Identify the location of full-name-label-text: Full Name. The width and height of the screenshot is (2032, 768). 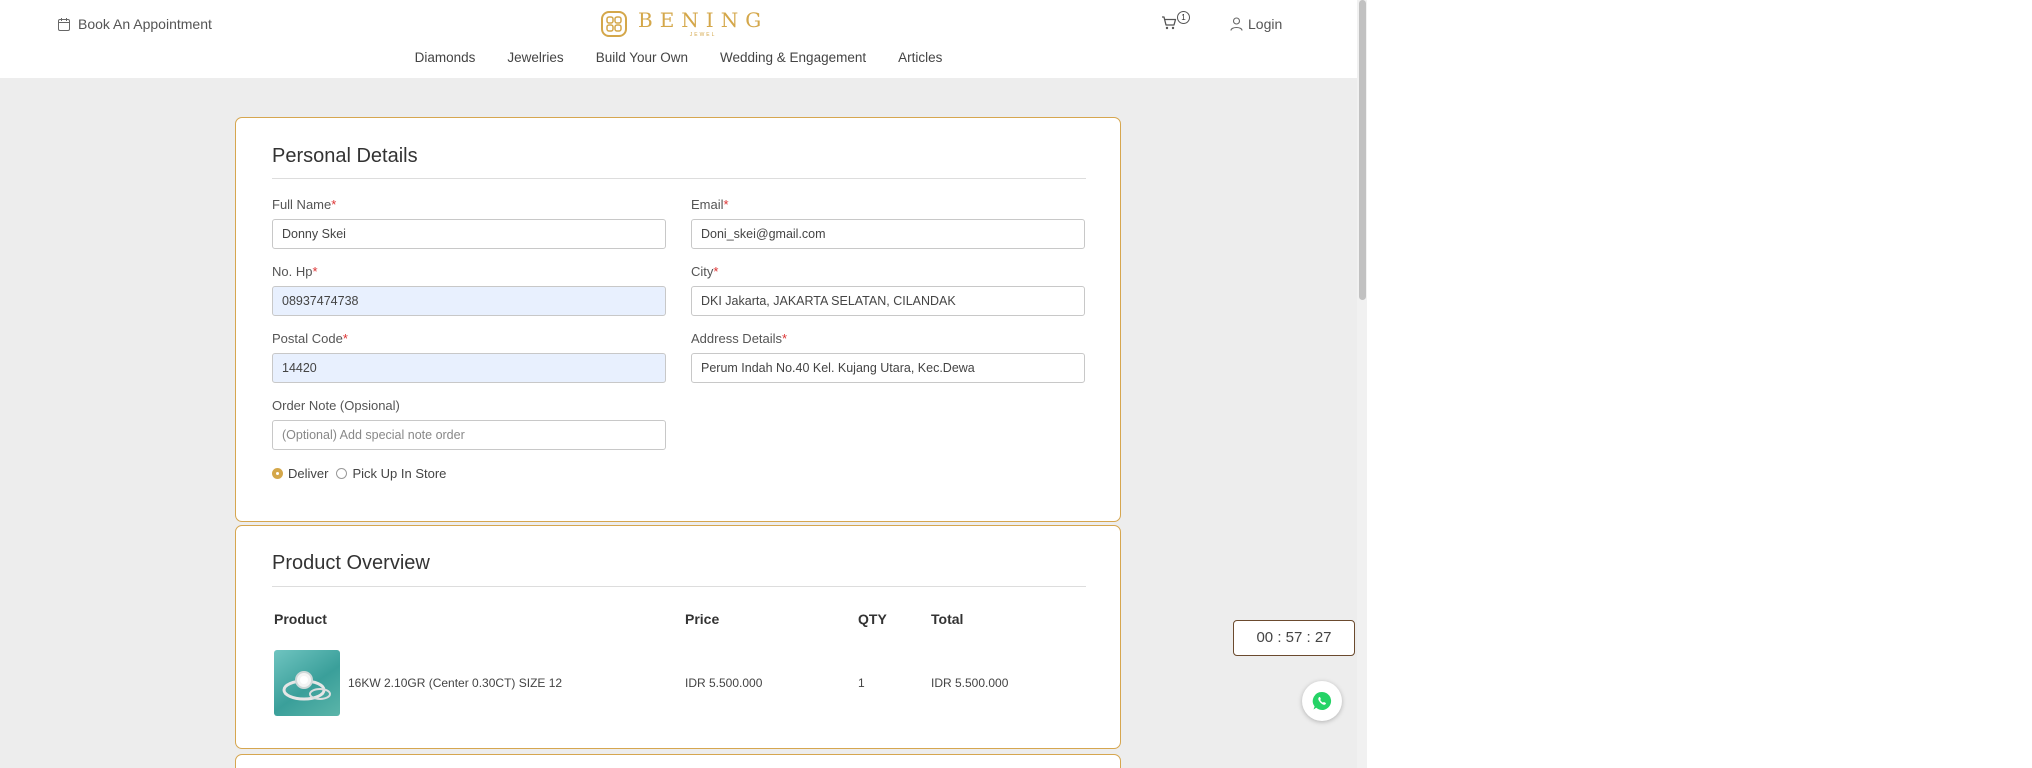
(302, 204).